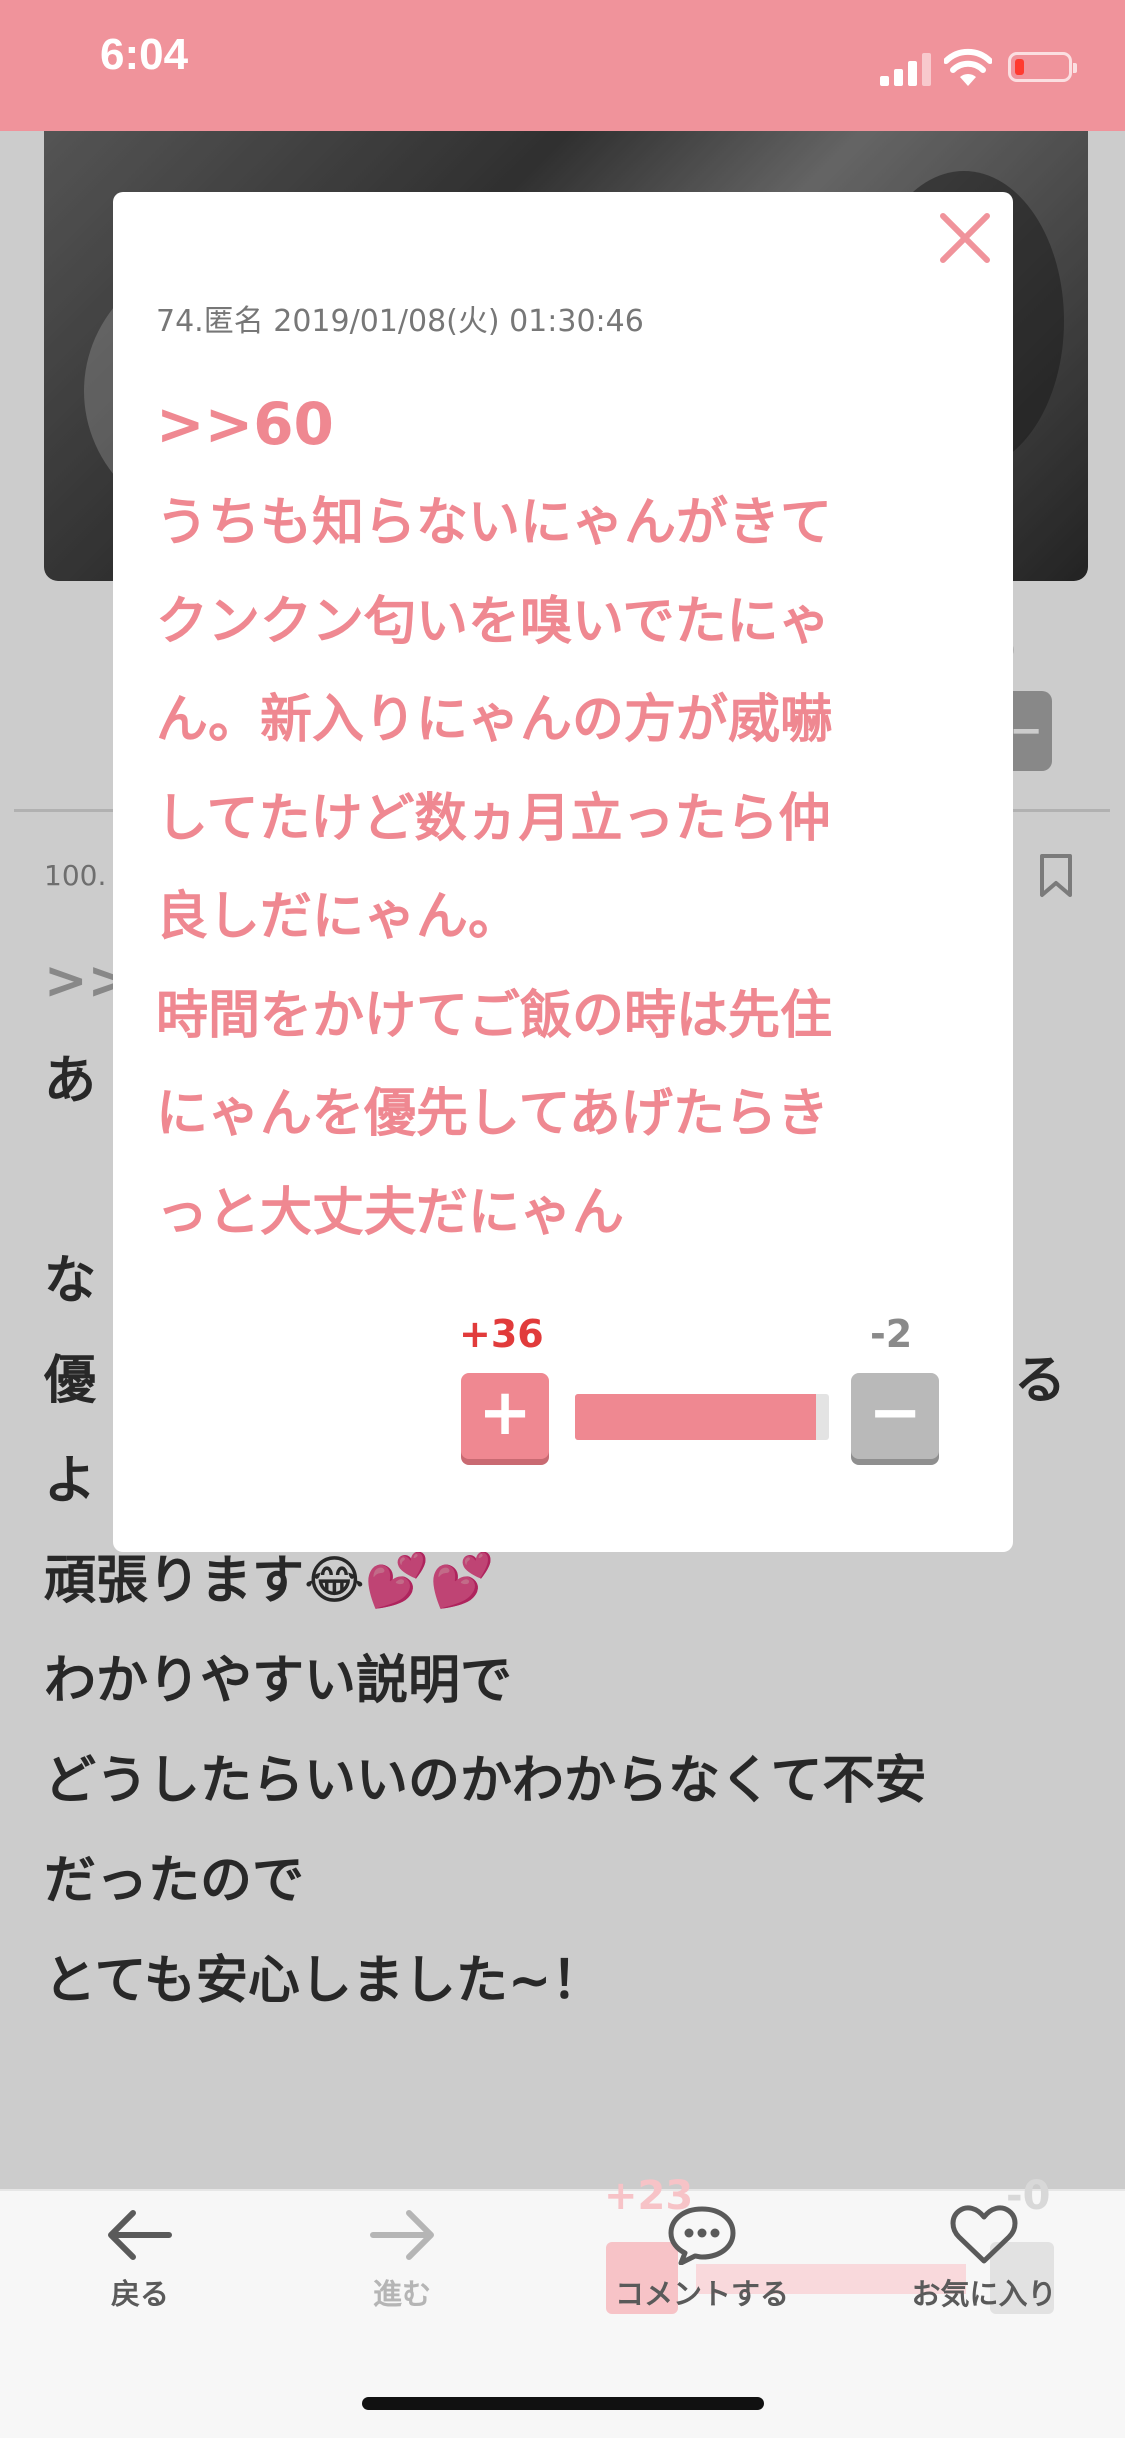 This screenshot has height=2438, width=1125. I want to click on battery-level, so click(1019, 67).